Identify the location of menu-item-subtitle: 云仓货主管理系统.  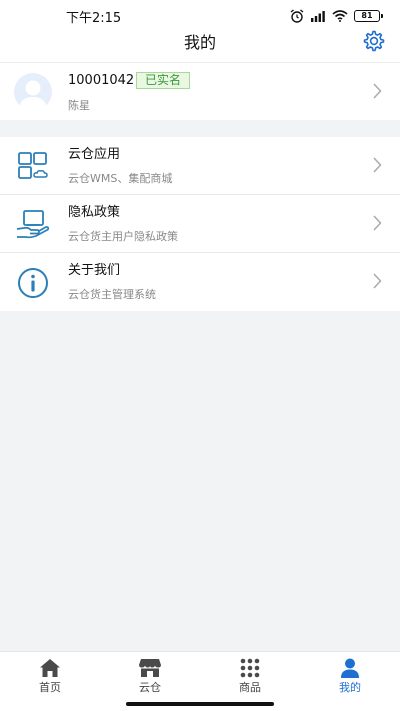
(112, 294).